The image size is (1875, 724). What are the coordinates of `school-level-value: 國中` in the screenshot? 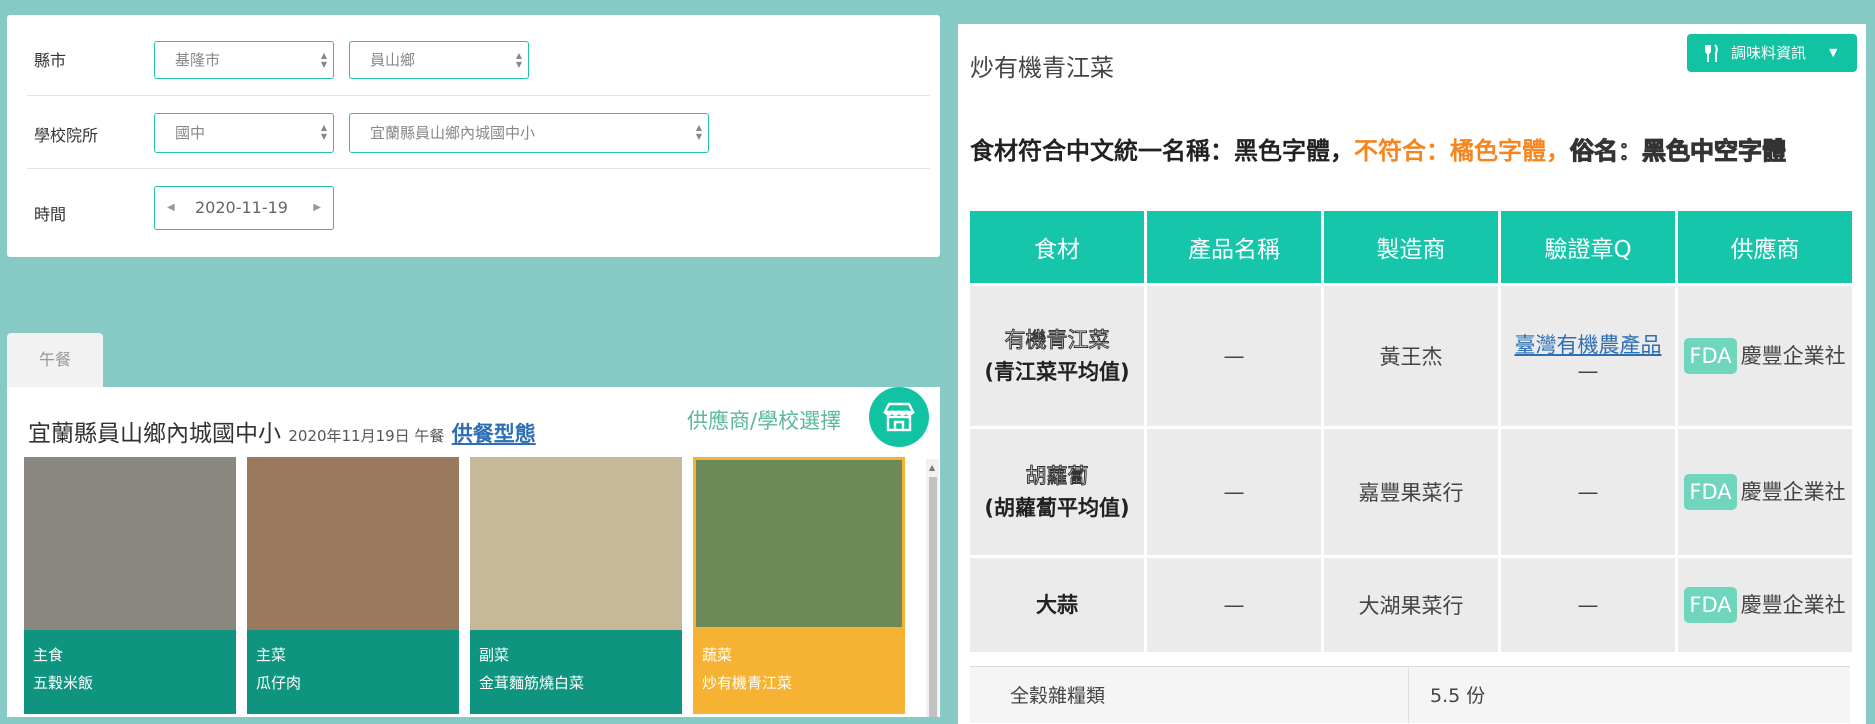 It's located at (190, 133).